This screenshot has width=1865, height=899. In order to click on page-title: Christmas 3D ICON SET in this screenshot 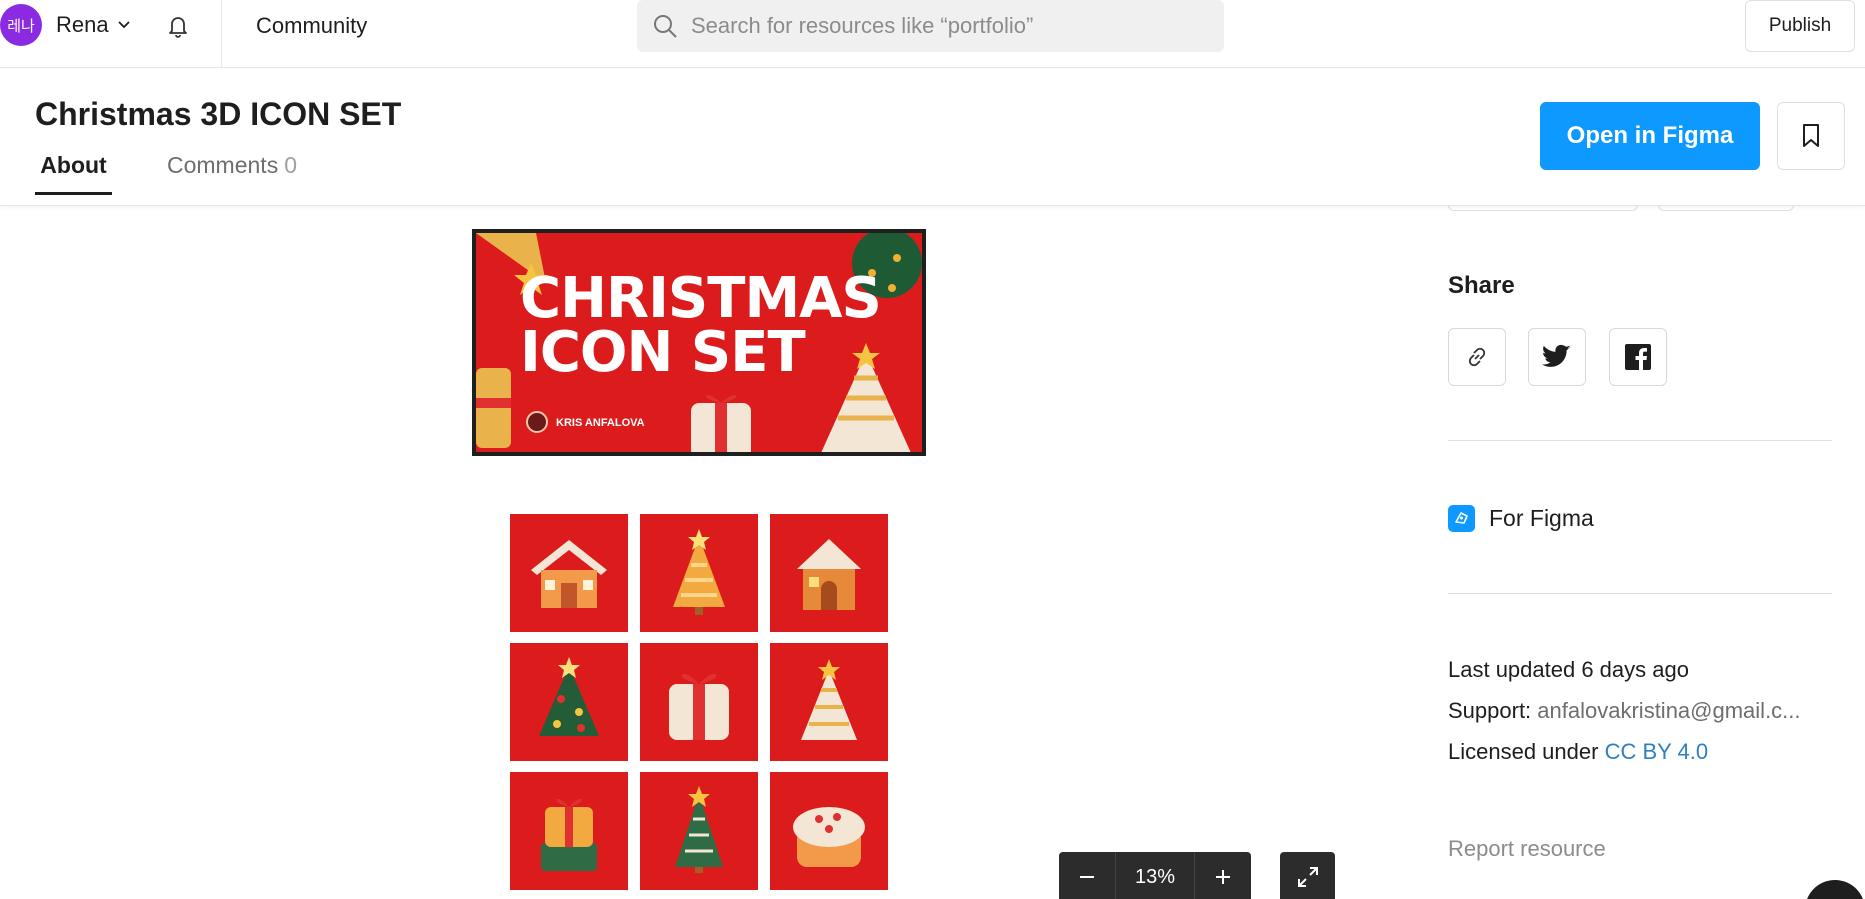, I will do `click(218, 114)`.